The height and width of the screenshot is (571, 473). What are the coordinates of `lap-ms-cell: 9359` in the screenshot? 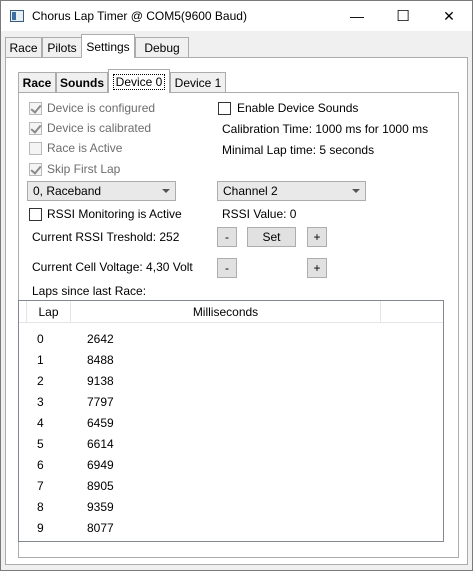 It's located at (100, 507).